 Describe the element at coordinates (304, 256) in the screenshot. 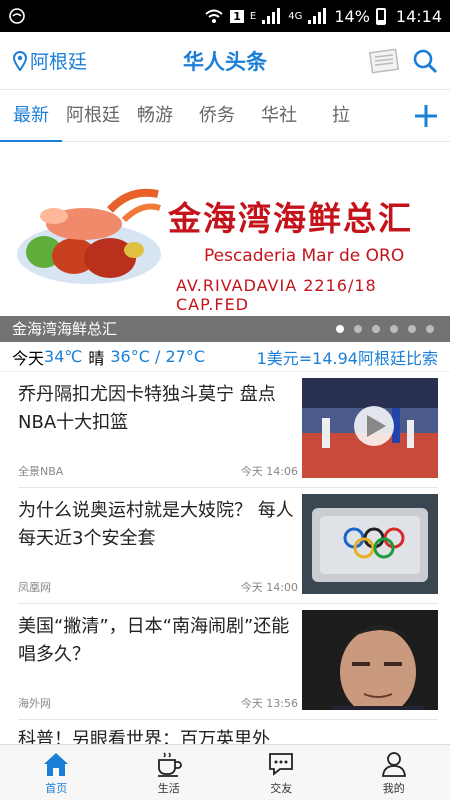

I see `banner-spanish-name: Pescaderia Mar de ORO` at that location.